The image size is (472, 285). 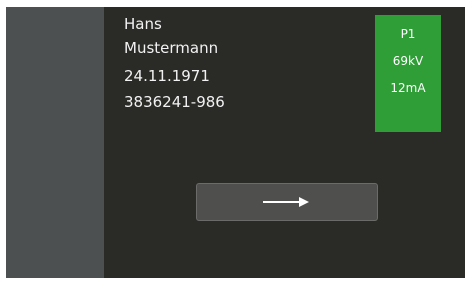 I want to click on next-button, so click(x=287, y=202).